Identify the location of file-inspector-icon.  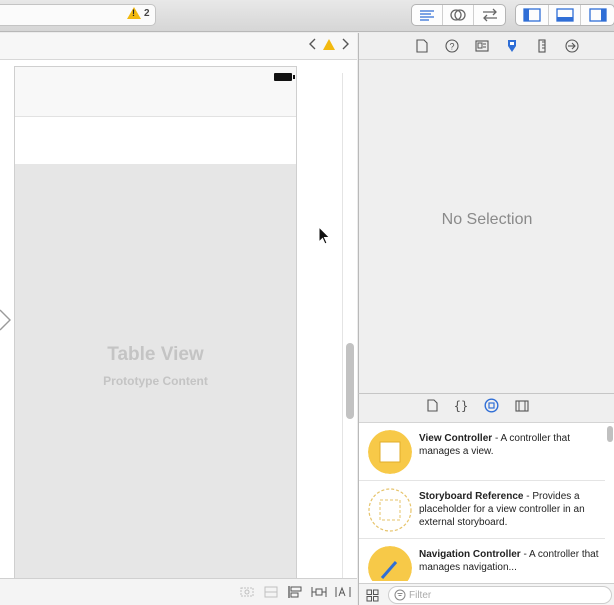
(422, 46).